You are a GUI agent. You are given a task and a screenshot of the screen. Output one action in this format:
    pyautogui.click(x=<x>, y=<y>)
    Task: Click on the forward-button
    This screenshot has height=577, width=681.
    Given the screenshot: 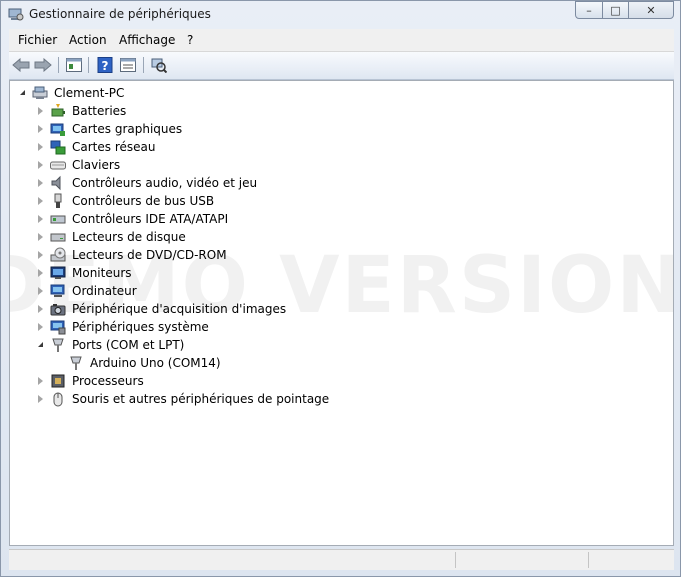 What is the action you would take?
    pyautogui.click(x=43, y=65)
    